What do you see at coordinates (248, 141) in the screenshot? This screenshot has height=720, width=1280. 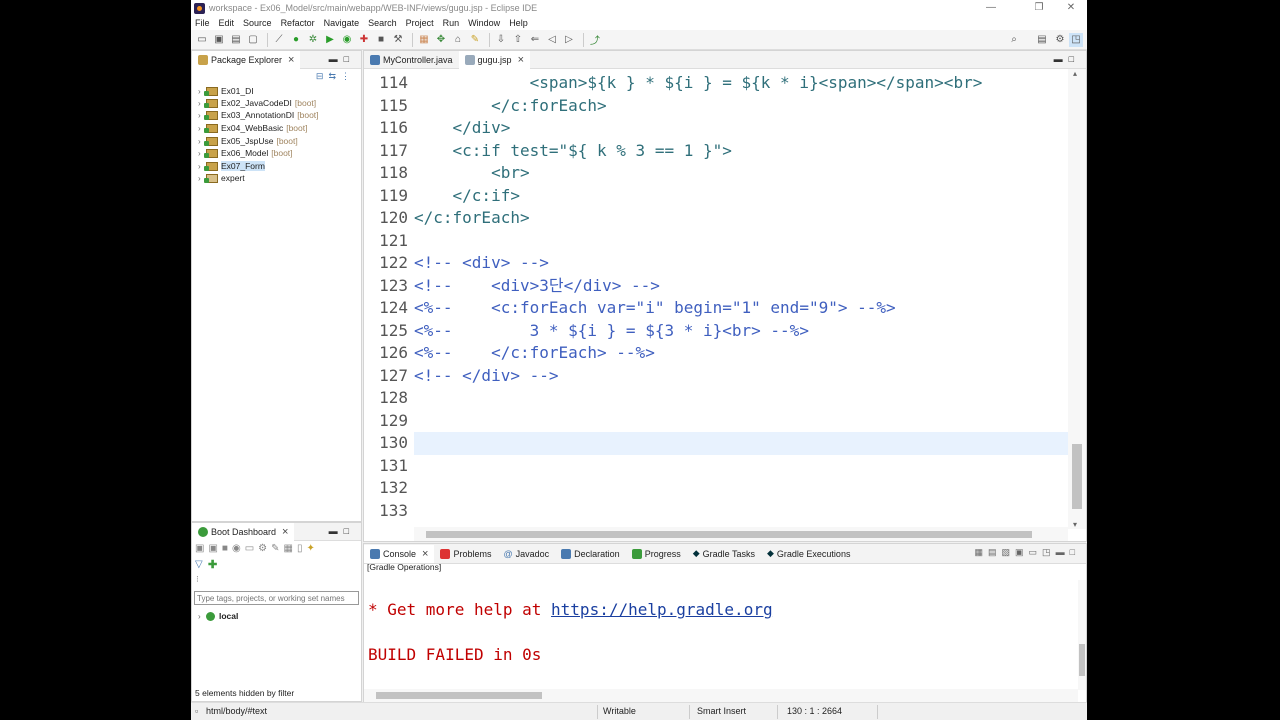 I see `tree-item: › Ex05_JspUse [boot]` at bounding box center [248, 141].